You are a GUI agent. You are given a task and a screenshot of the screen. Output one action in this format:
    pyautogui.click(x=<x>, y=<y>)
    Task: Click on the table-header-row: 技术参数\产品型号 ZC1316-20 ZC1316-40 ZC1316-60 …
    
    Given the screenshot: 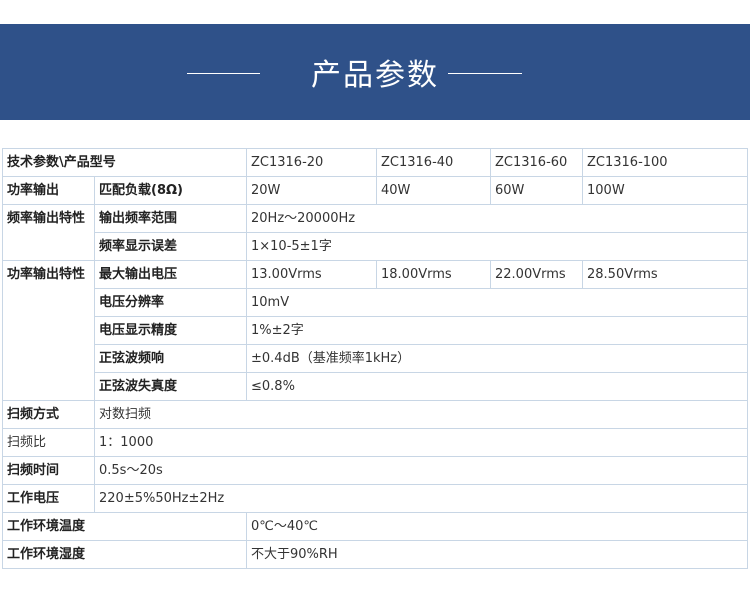 What is the action you would take?
    pyautogui.click(x=375, y=162)
    